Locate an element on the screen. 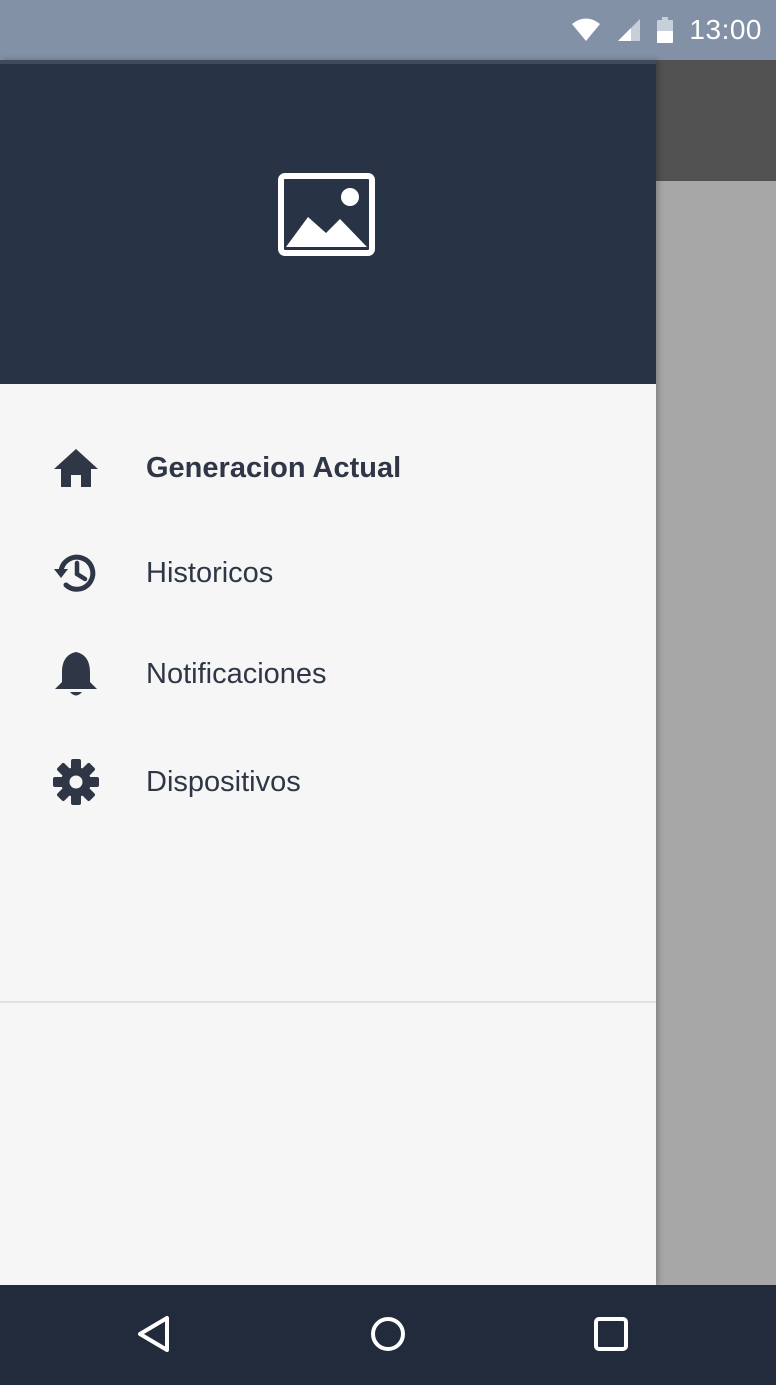 The image size is (776, 1385). menu-item-dispositivos: Dispositivos is located at coordinates (328, 782).